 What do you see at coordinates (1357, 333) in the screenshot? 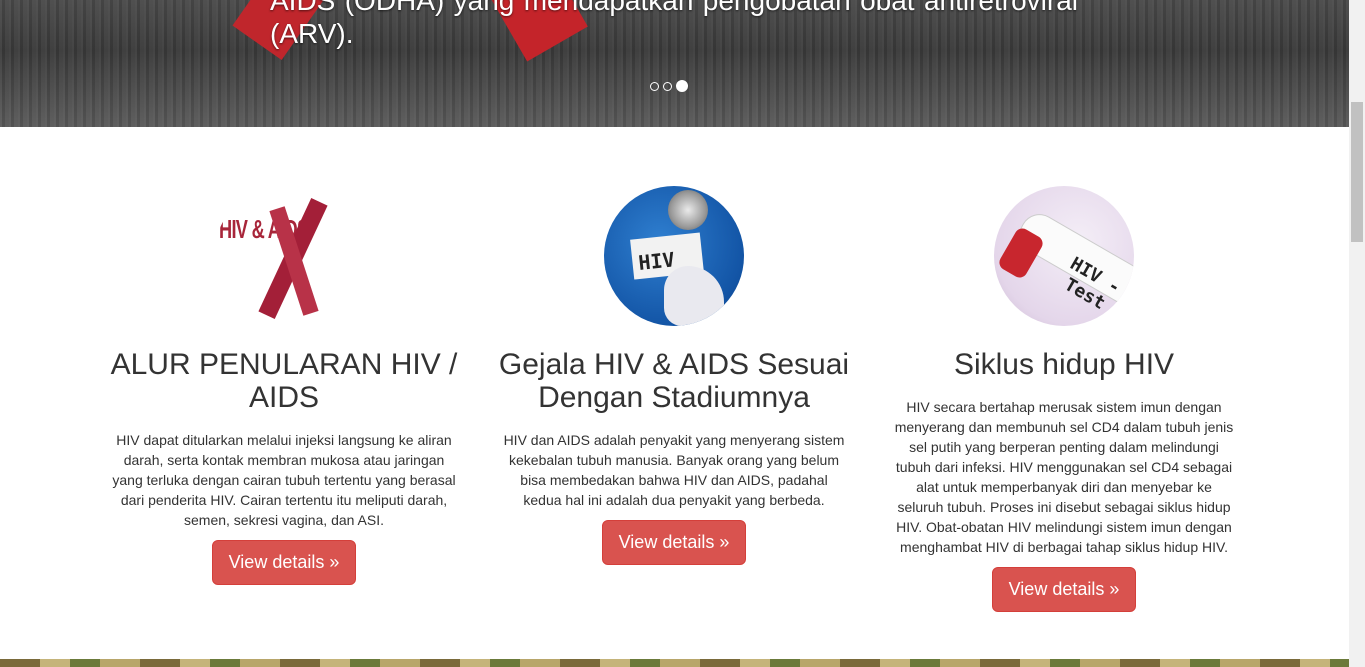
I see `page-scrollbar` at bounding box center [1357, 333].